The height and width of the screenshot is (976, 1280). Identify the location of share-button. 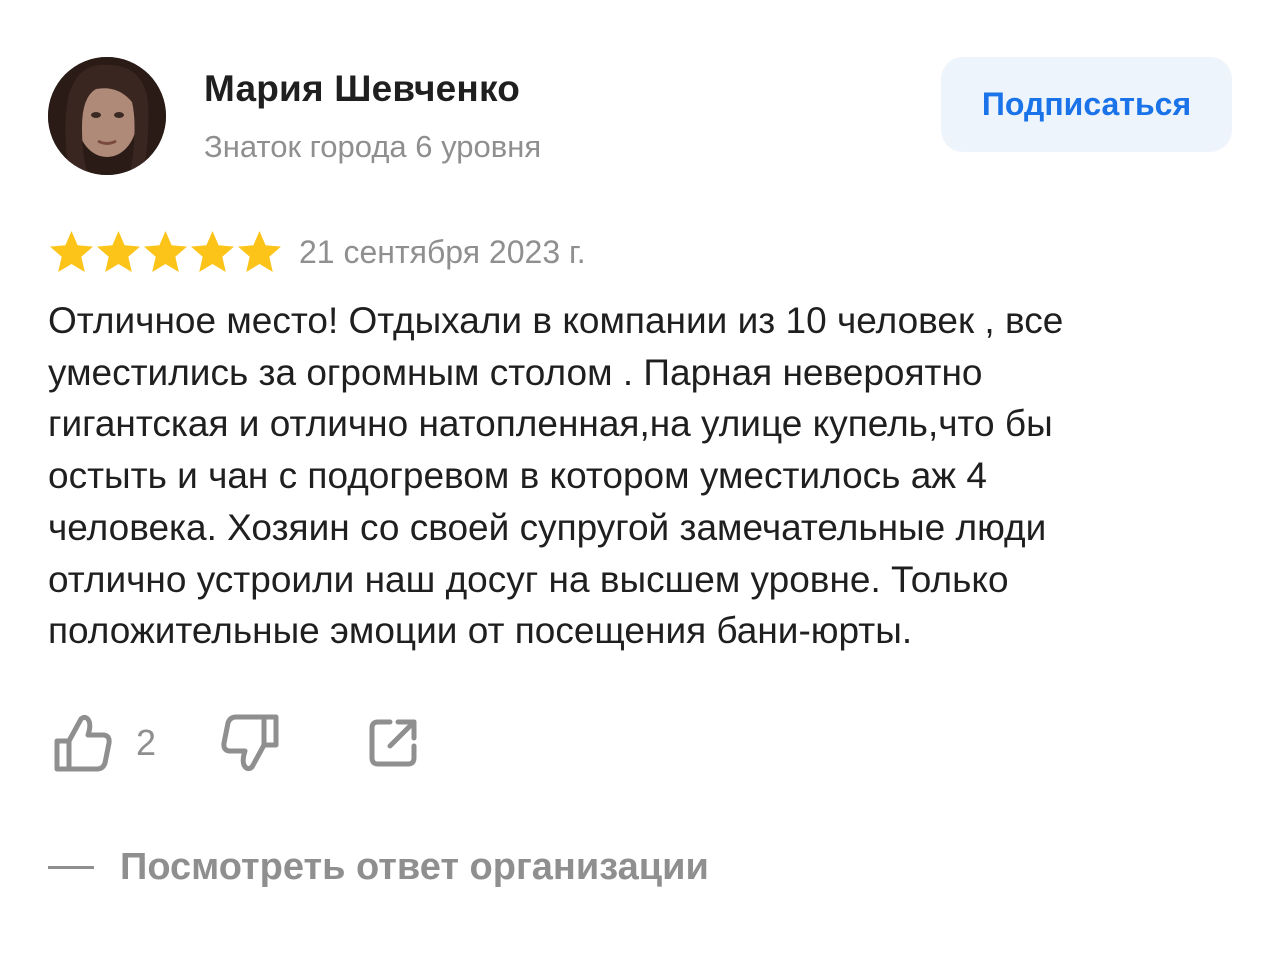
(393, 745).